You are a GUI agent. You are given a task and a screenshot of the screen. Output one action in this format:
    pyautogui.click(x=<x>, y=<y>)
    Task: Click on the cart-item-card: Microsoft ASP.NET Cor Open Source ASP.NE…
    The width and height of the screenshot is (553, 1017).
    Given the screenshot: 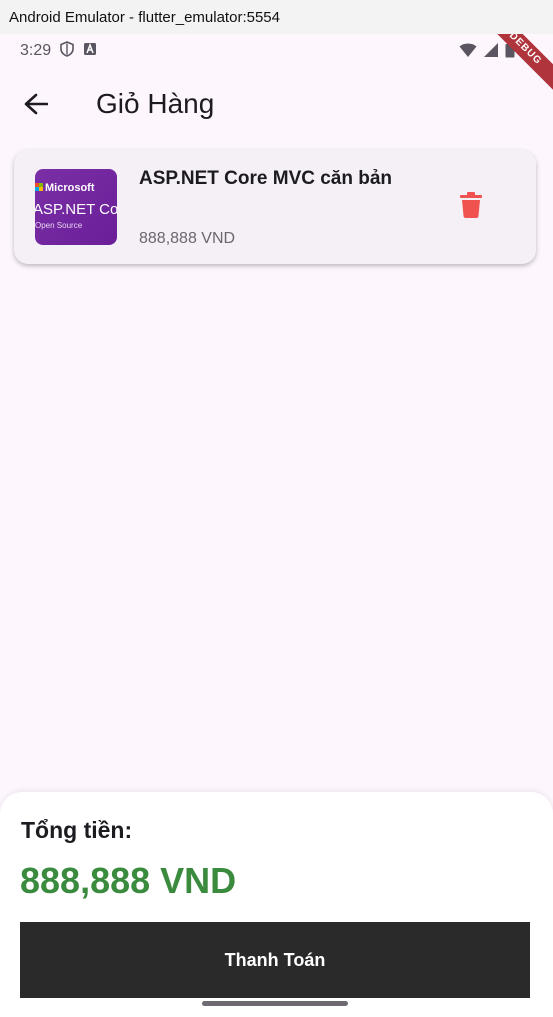 What is the action you would take?
    pyautogui.click(x=275, y=207)
    